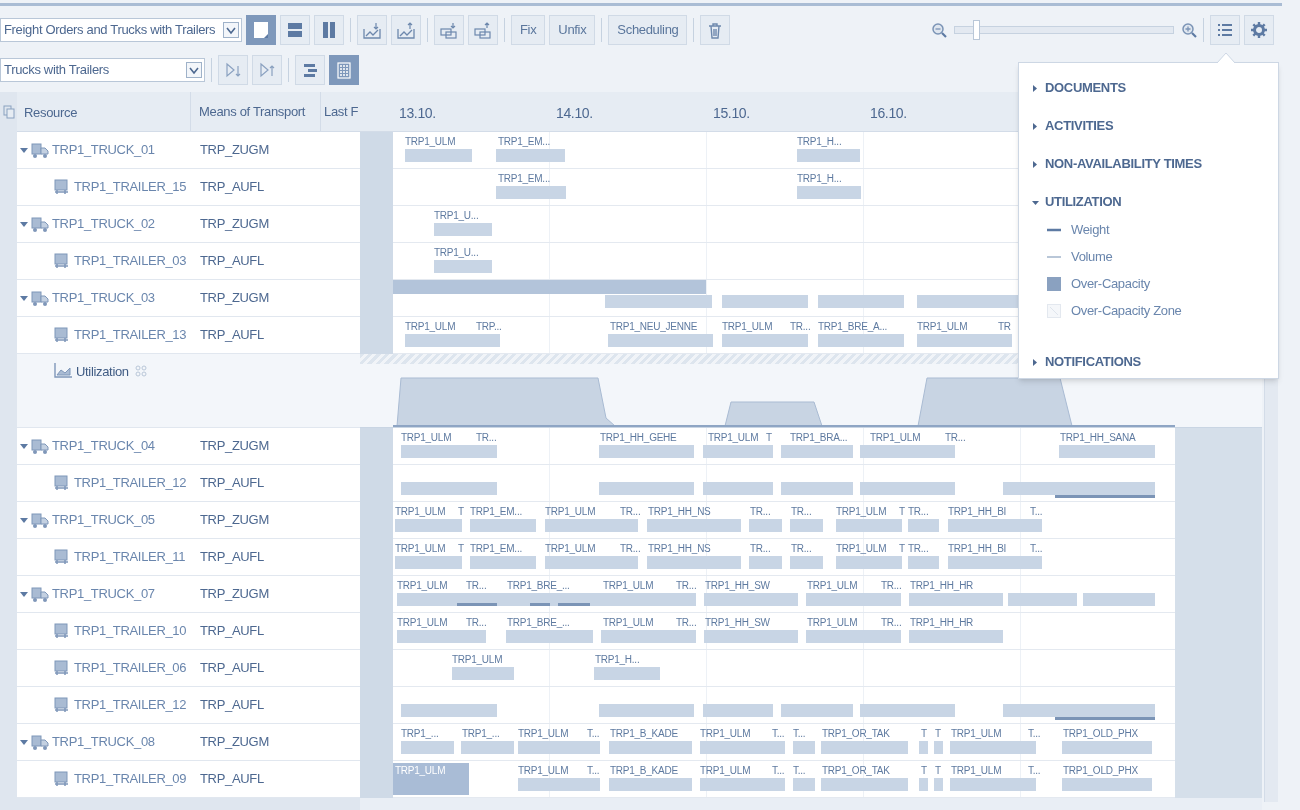  I want to click on settings-button, so click(1259, 30).